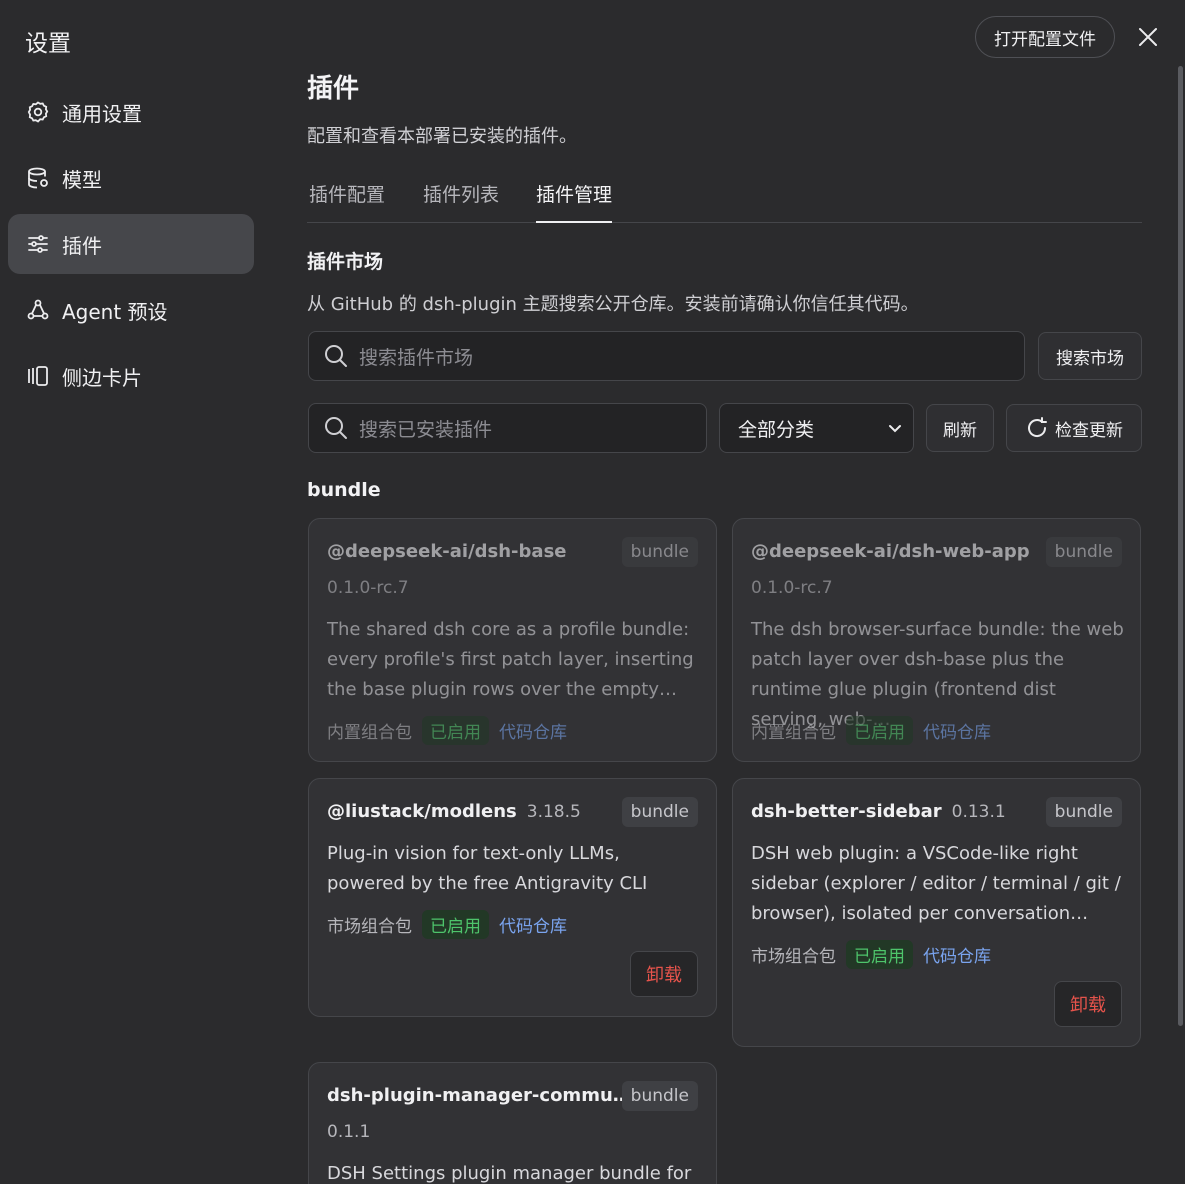  I want to click on tab-plugin-management: 插件管理, so click(574, 201).